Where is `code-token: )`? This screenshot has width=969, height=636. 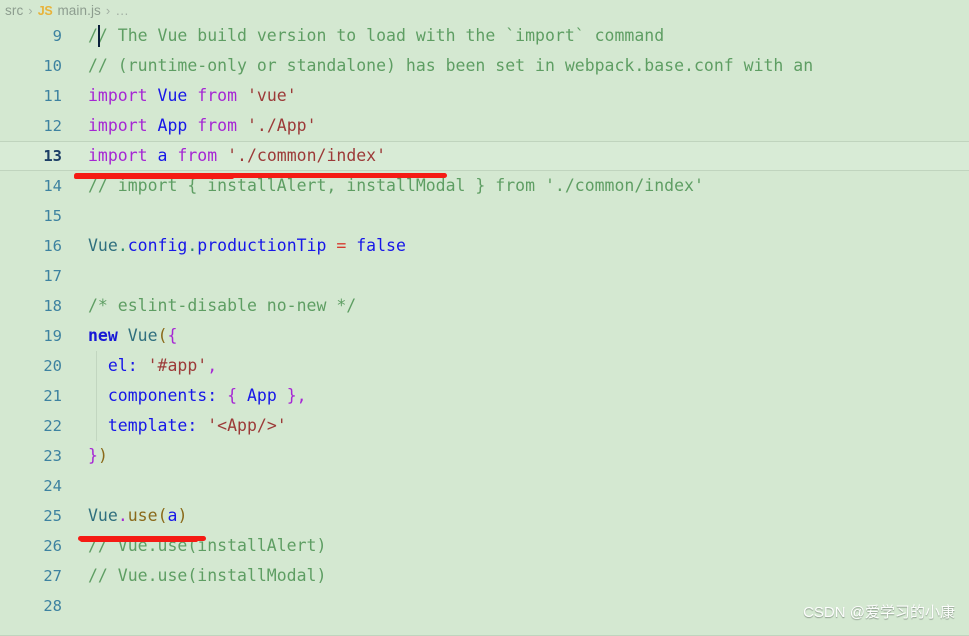
code-token: ) is located at coordinates (182, 515).